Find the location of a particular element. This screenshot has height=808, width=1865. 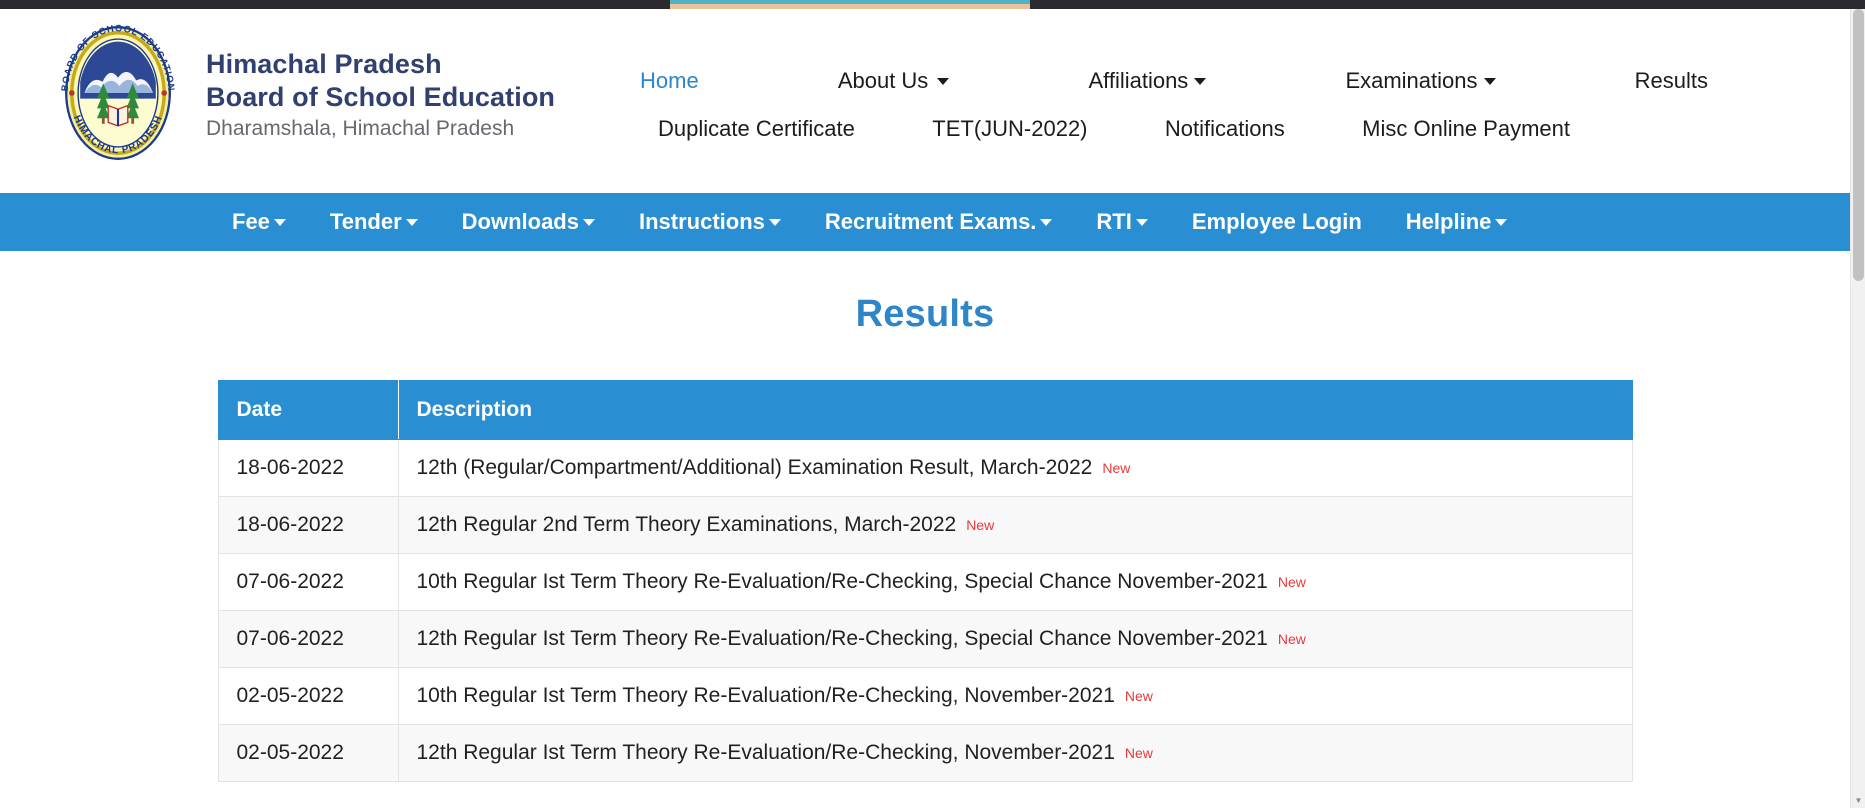

bluebar-item-tender: Tender is located at coordinates (374, 222).